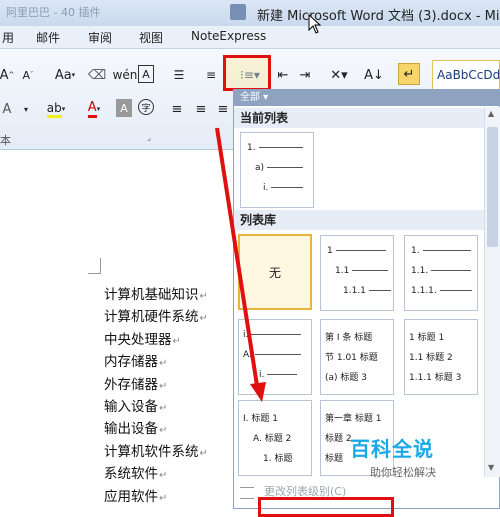 Image resolution: width=500 pixels, height=517 pixels. I want to click on watermark-title: 百科全说, so click(392, 449).